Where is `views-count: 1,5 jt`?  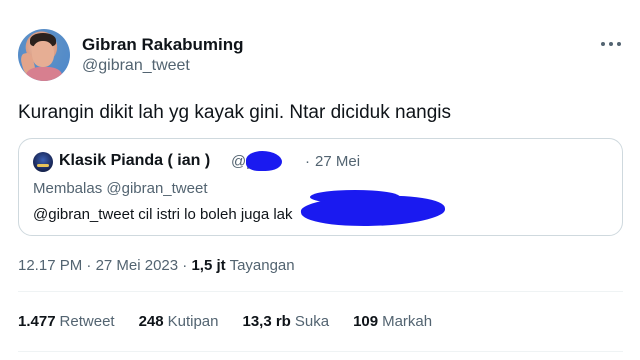
views-count: 1,5 jt is located at coordinates (208, 265).